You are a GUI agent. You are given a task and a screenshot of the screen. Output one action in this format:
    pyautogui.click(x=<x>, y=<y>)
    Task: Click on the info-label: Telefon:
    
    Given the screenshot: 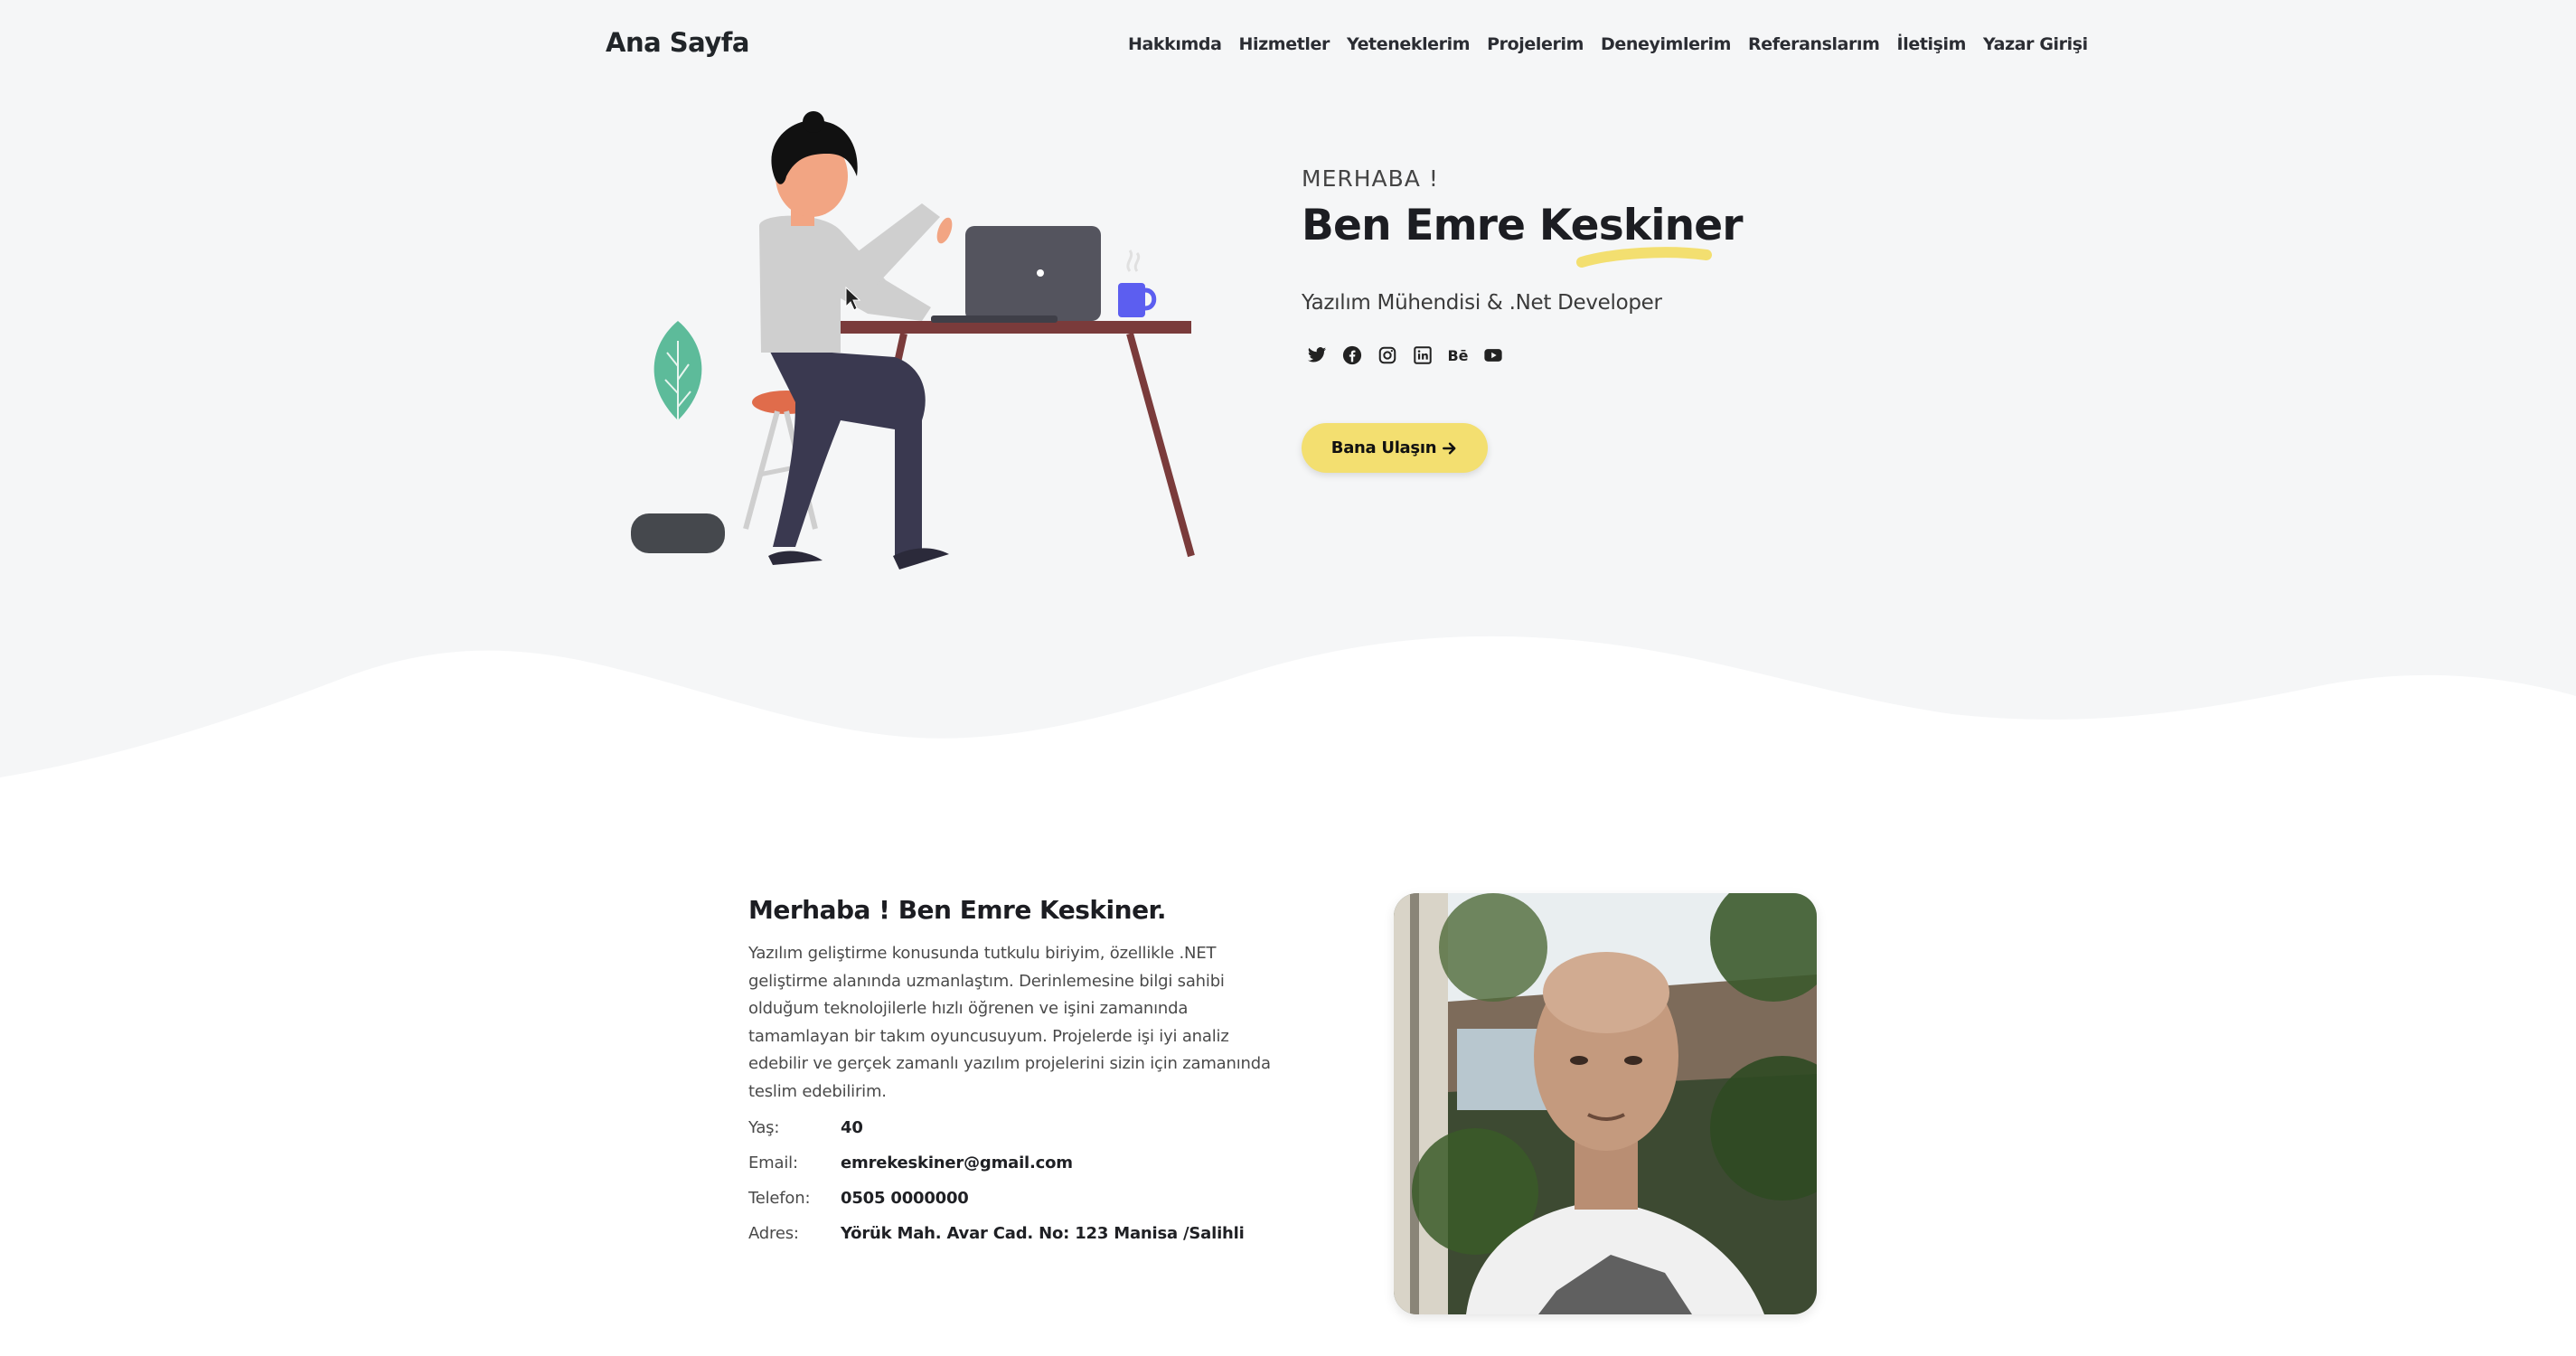 What is the action you would take?
    pyautogui.click(x=779, y=1198)
    